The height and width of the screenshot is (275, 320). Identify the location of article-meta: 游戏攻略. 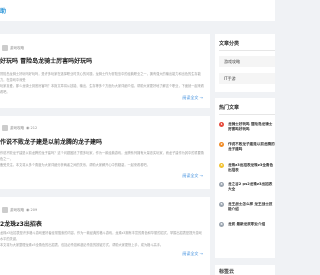
(14, 48).